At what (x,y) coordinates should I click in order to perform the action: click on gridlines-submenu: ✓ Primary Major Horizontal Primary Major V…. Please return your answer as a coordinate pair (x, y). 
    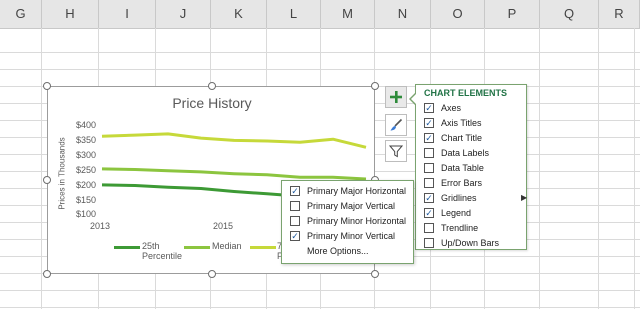
    Looking at the image, I should click on (347, 222).